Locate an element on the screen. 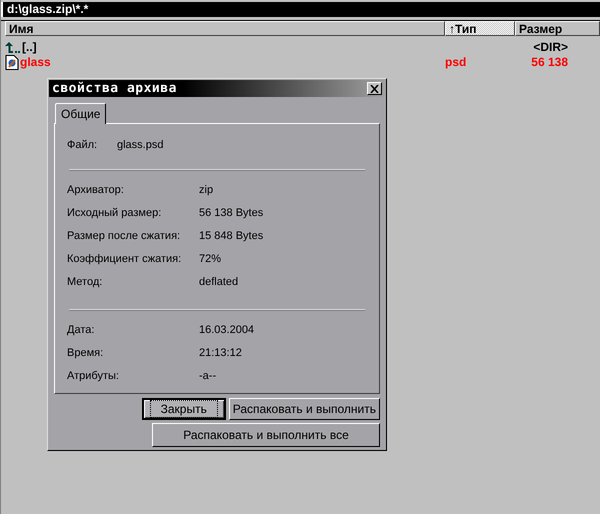 This screenshot has height=514, width=600. property-value: glass.psd is located at coordinates (140, 145).